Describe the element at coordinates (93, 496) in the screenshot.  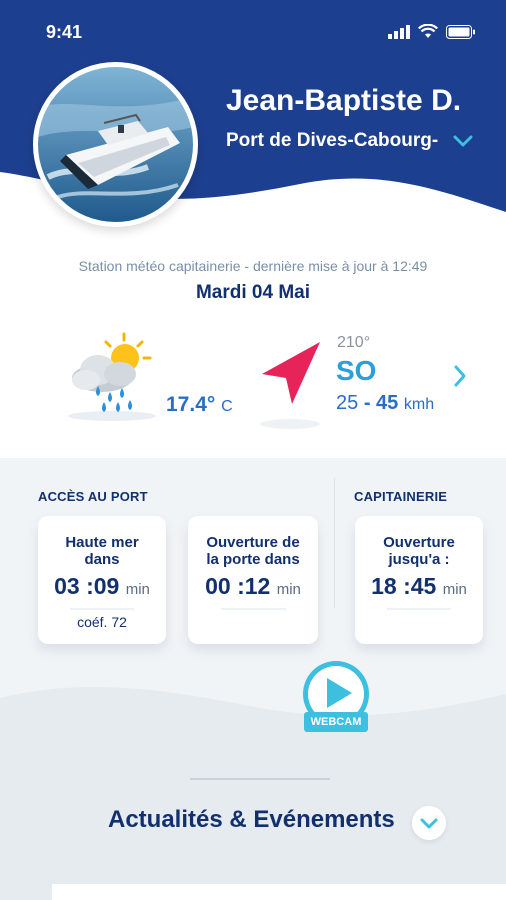
I see `port-access-label: ACCÈS AU PORT` at that location.